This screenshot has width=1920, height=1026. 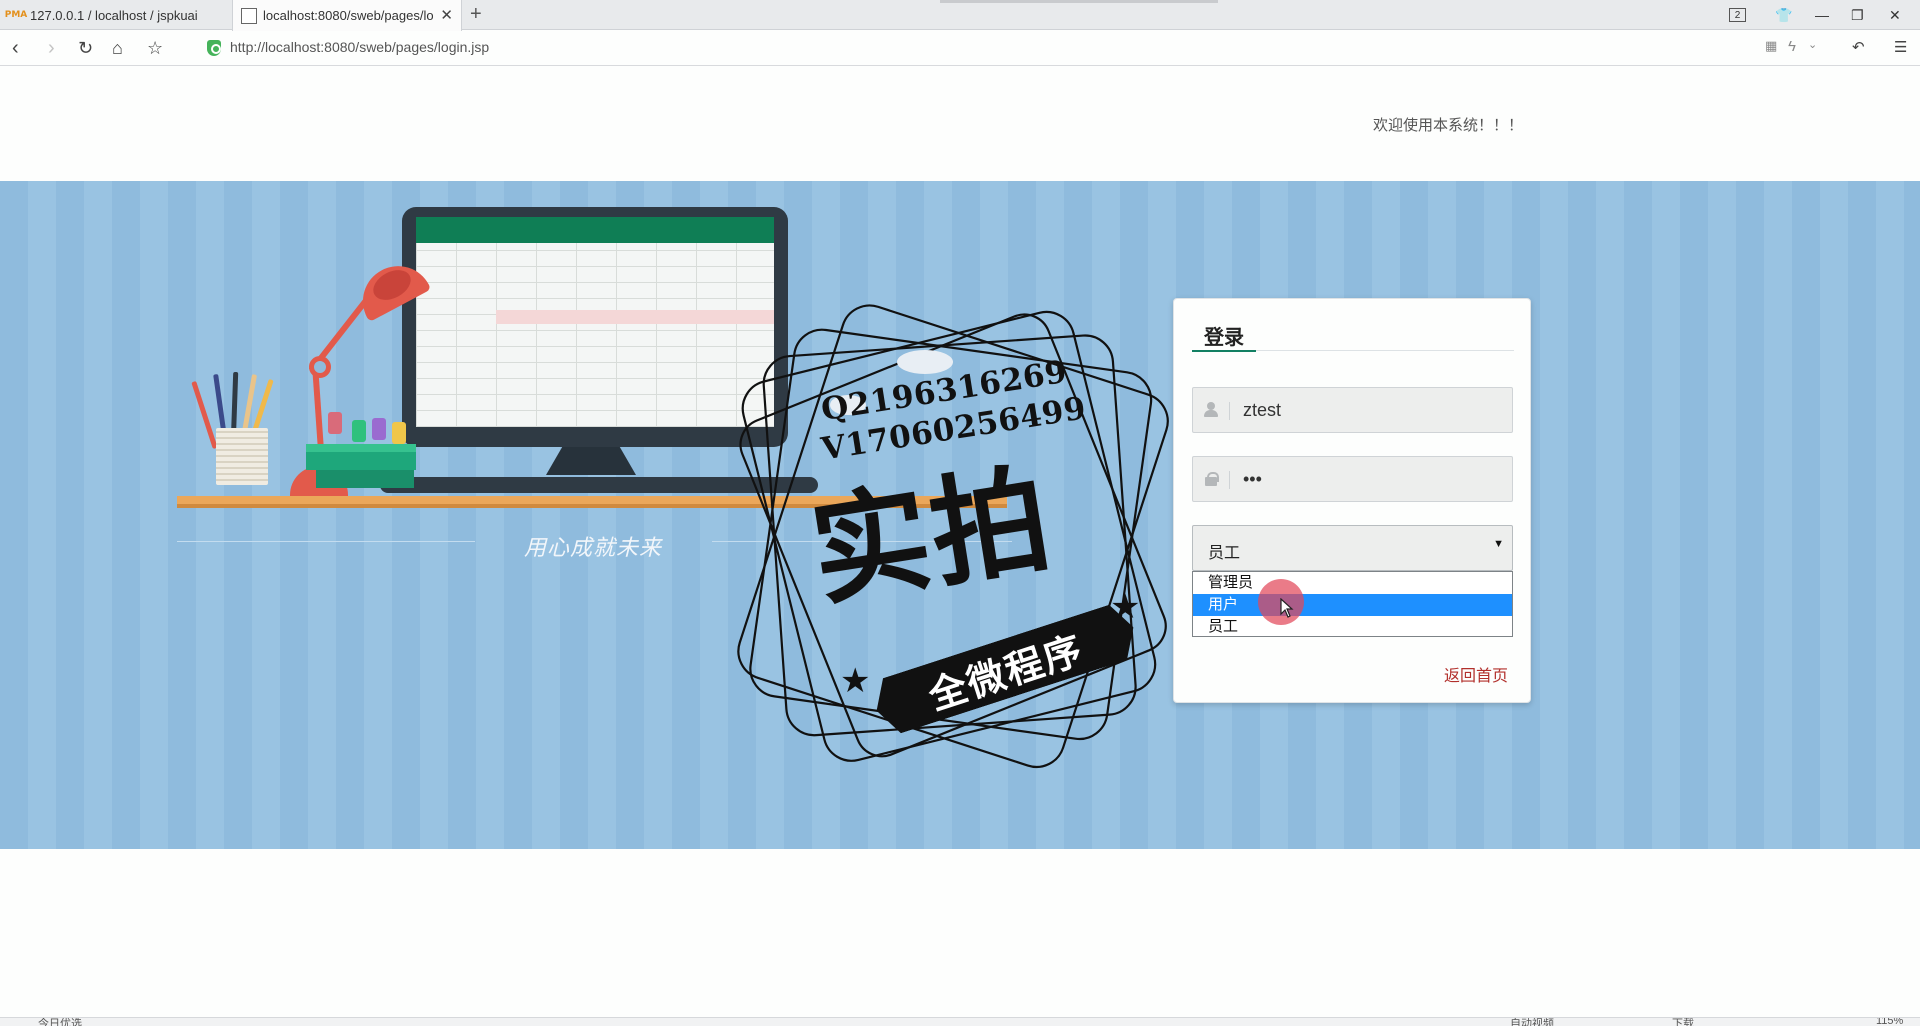 I want to click on cloud-shape, so click(x=925, y=362).